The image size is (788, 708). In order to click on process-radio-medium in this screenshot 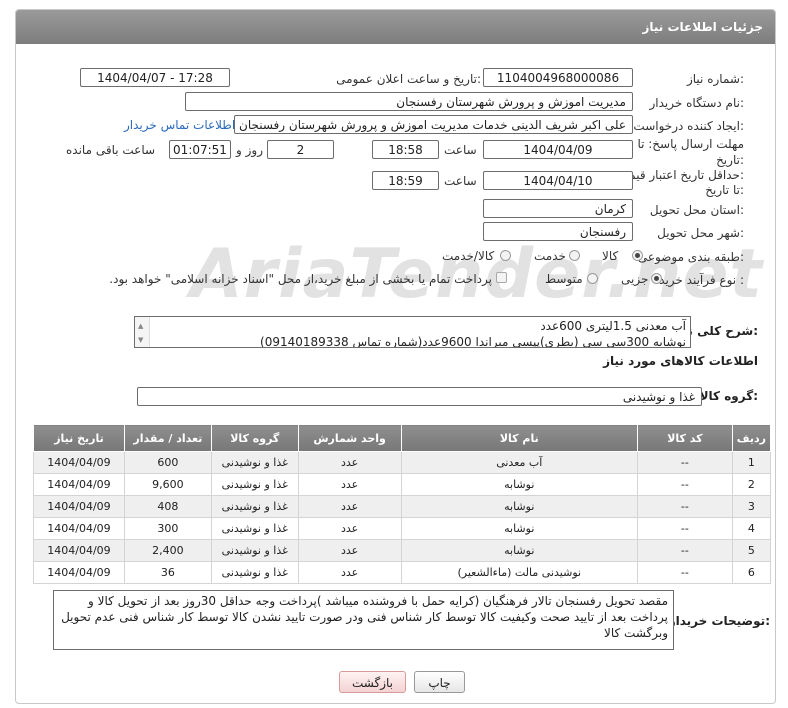, I will do `click(592, 278)`.